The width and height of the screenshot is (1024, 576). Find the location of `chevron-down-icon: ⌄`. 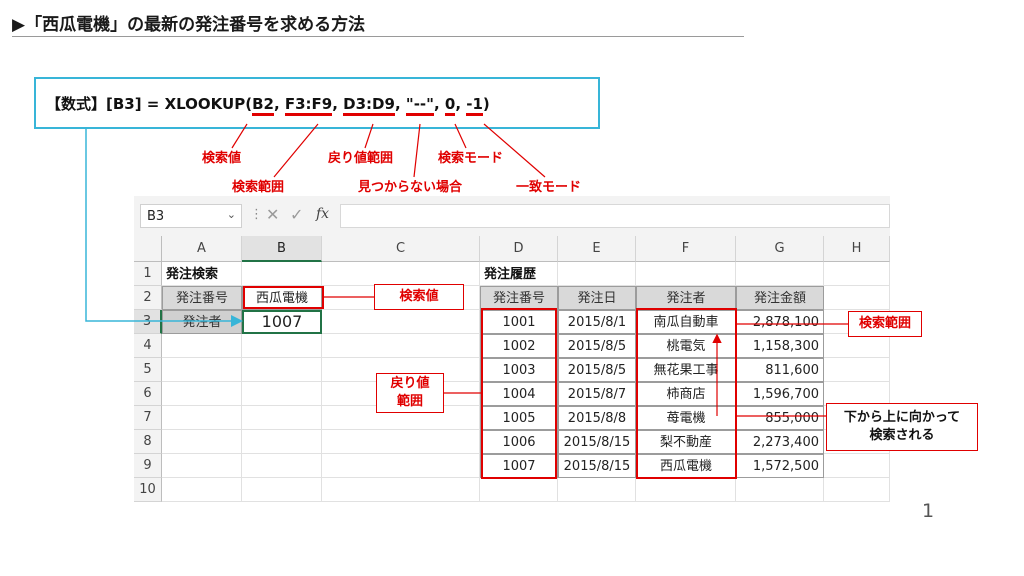

chevron-down-icon: ⌄ is located at coordinates (231, 214).